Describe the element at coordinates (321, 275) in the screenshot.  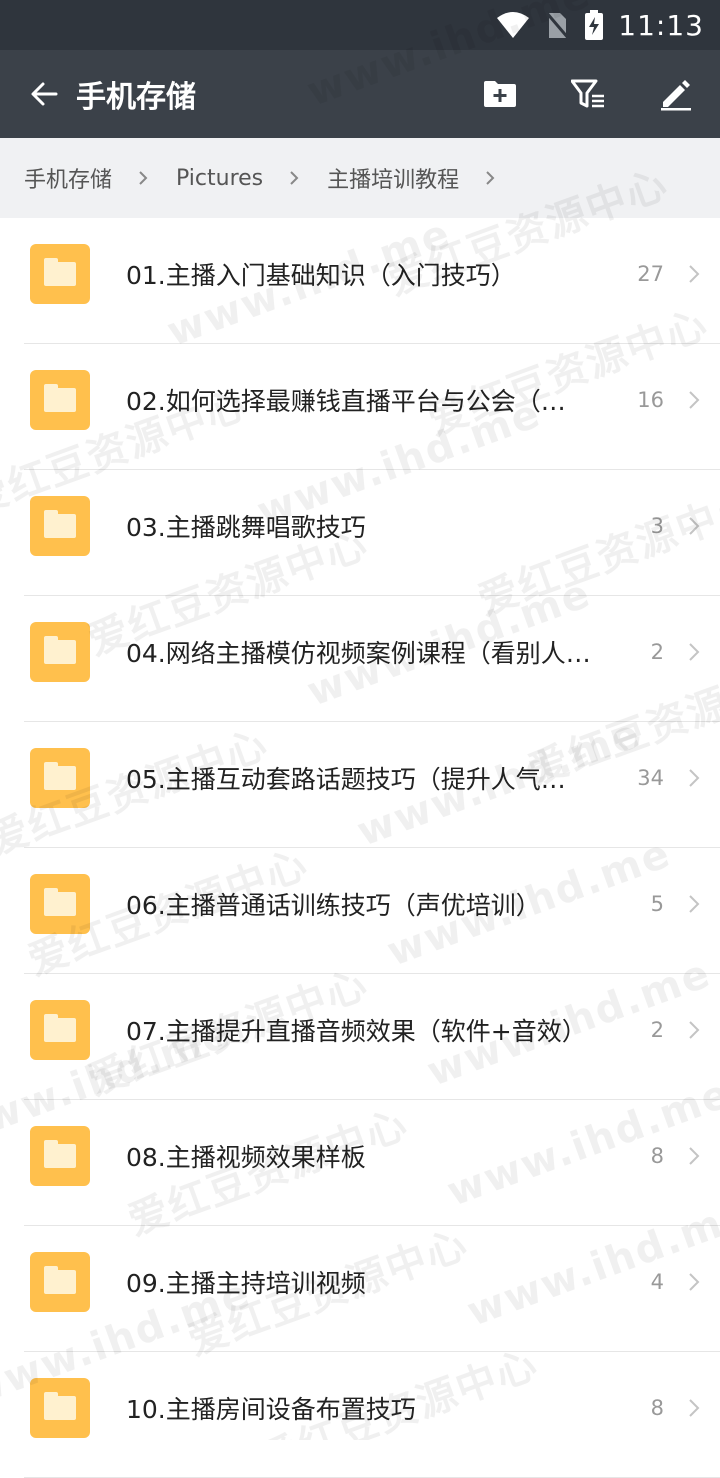
I see `folder-name: 01.主播入门基础知识（入门技巧）` at that location.